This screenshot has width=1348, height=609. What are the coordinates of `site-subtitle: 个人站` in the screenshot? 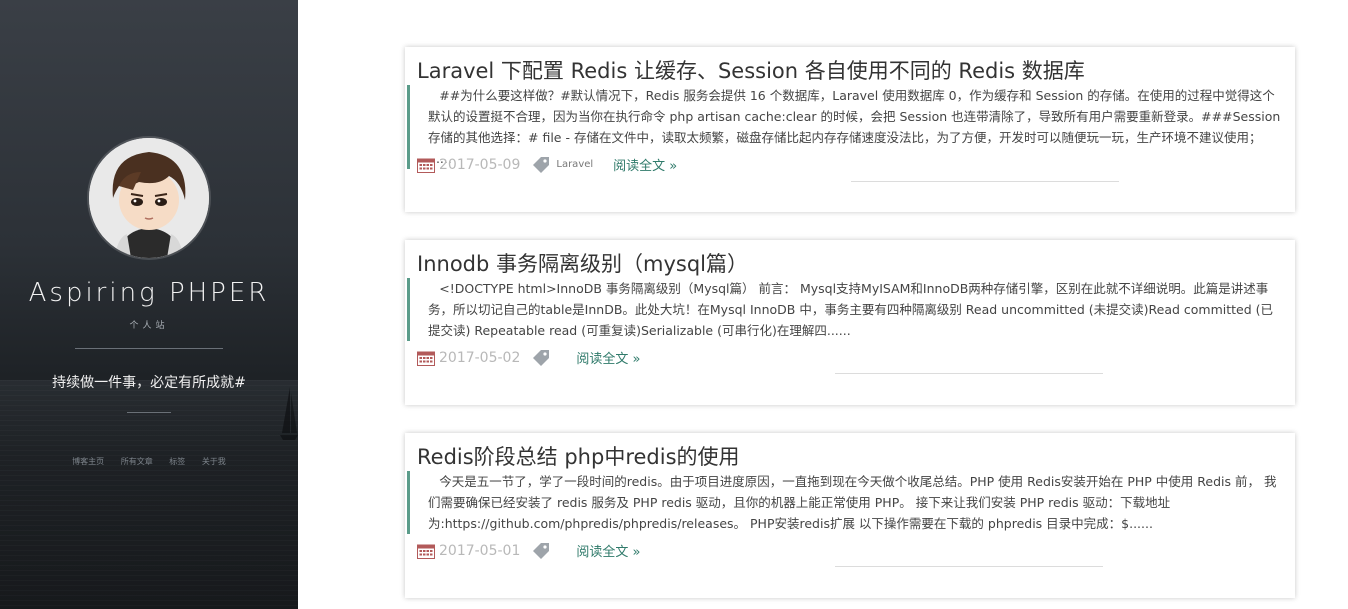 It's located at (149, 326).